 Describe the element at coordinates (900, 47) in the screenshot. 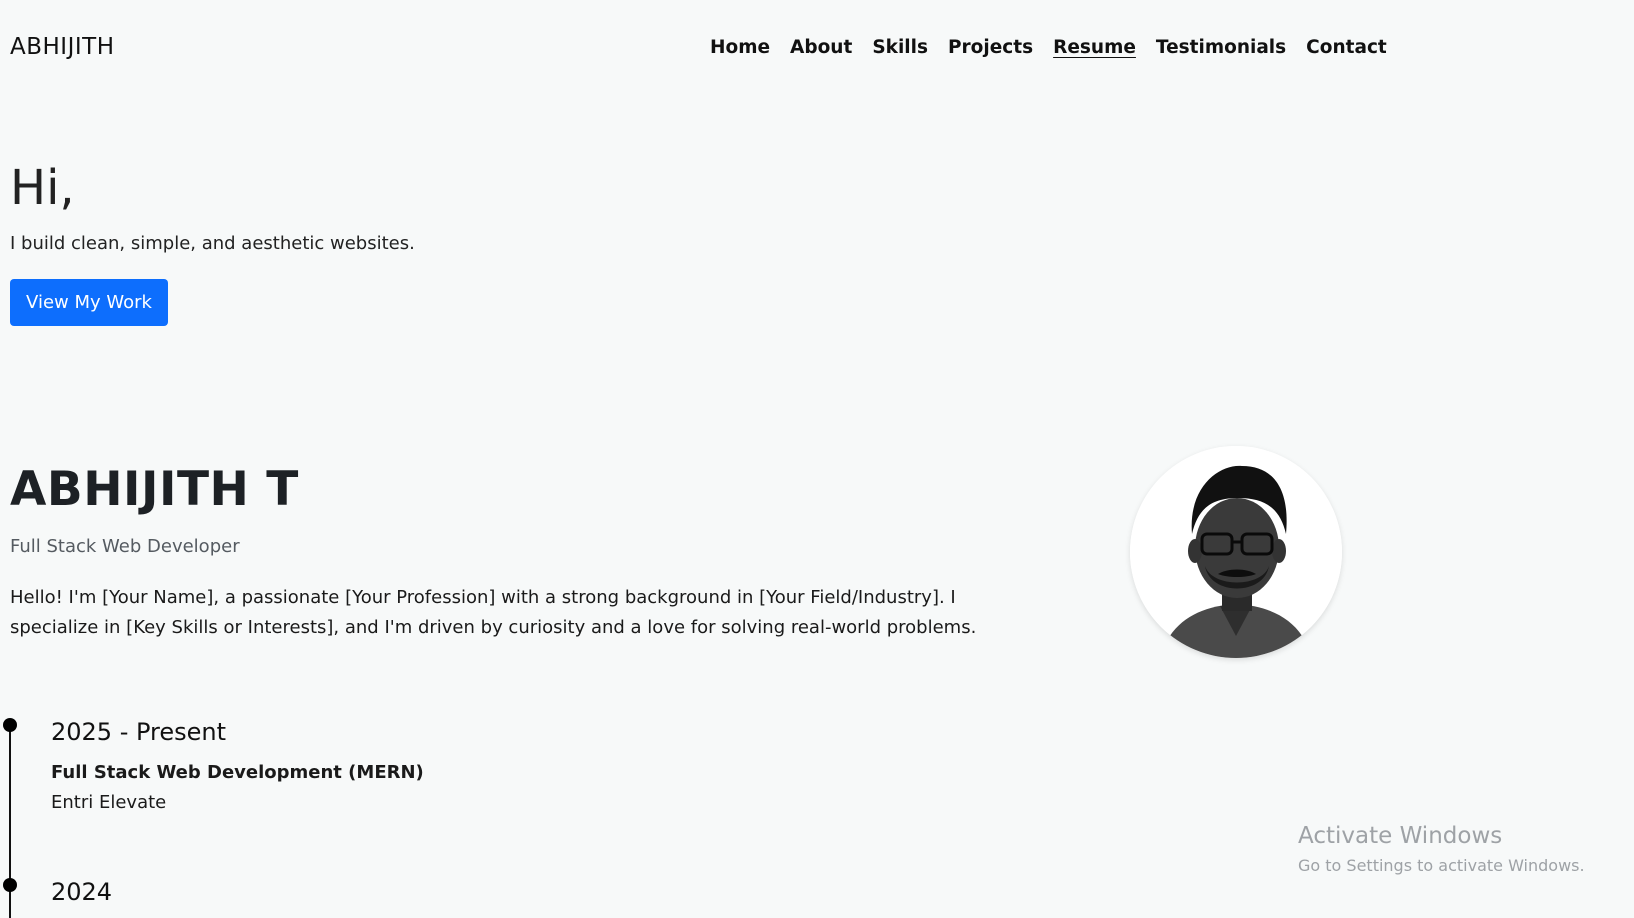

I see `nav-skills: Skills` at that location.